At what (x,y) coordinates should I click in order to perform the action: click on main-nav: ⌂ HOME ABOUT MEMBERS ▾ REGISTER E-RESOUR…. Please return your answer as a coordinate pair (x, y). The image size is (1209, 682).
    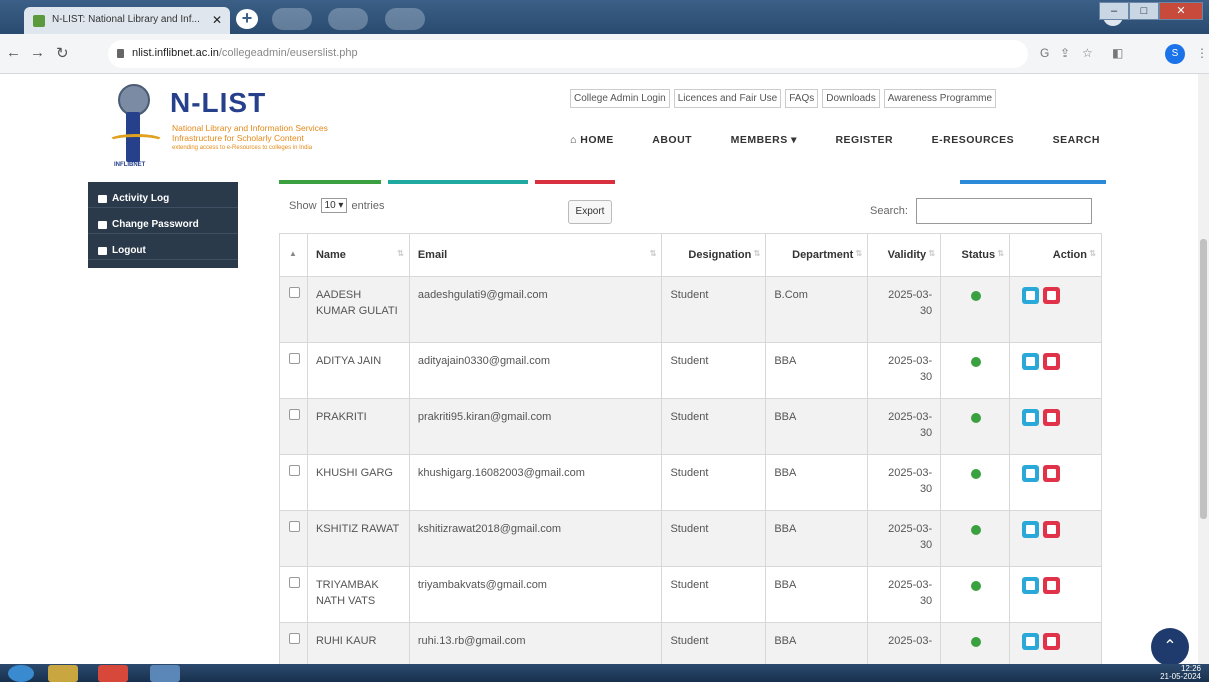
    Looking at the image, I should click on (835, 140).